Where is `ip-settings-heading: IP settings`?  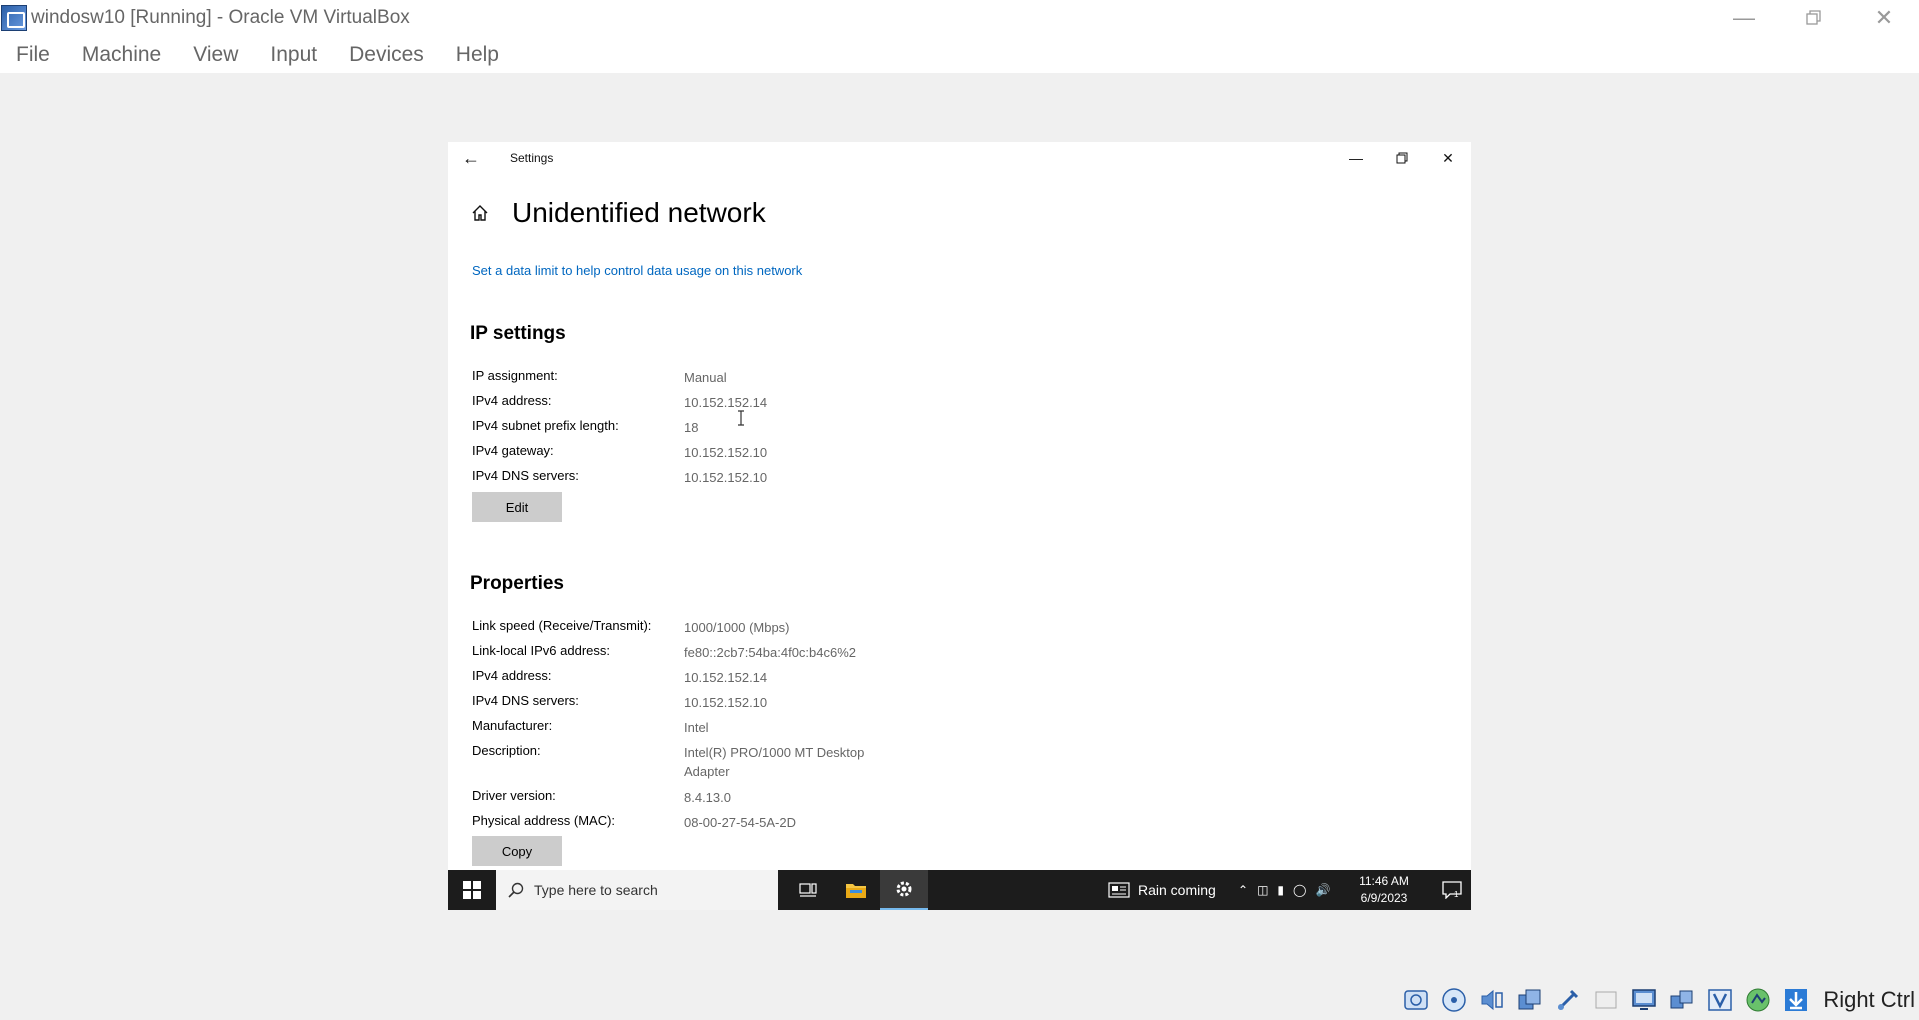 ip-settings-heading: IP settings is located at coordinates (518, 333).